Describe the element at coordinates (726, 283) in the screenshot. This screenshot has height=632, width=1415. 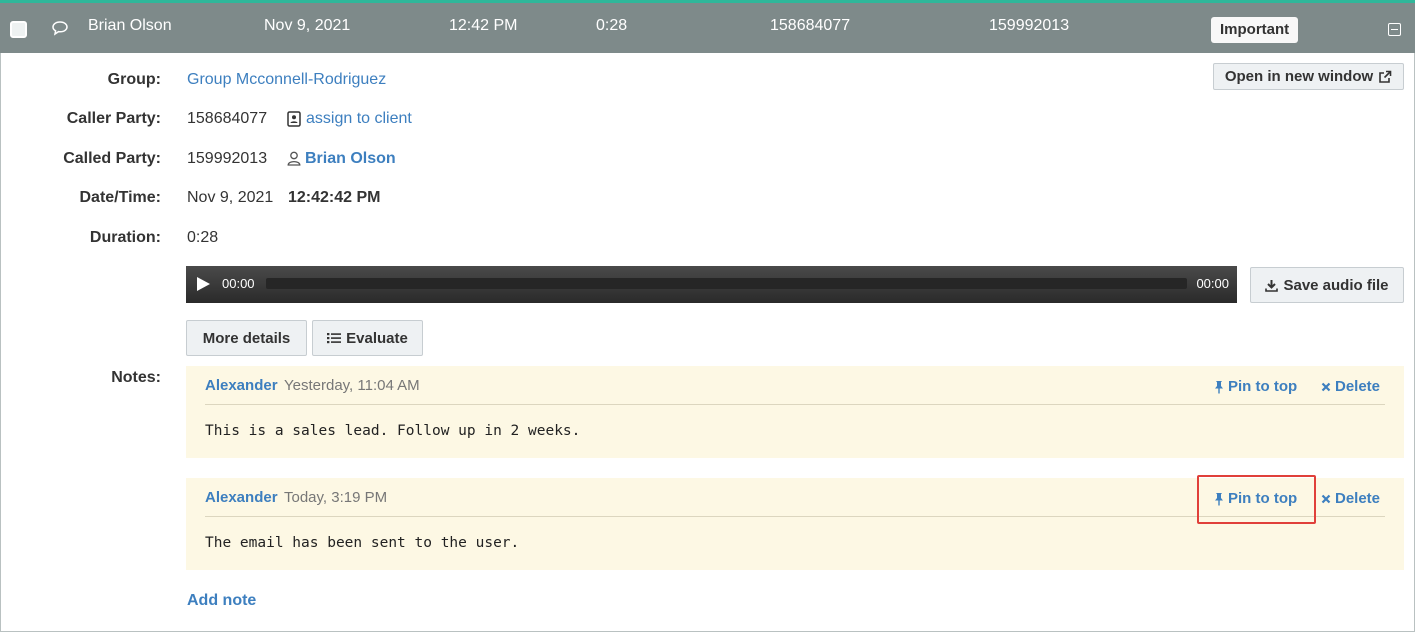
I see `audio-progress-track` at that location.